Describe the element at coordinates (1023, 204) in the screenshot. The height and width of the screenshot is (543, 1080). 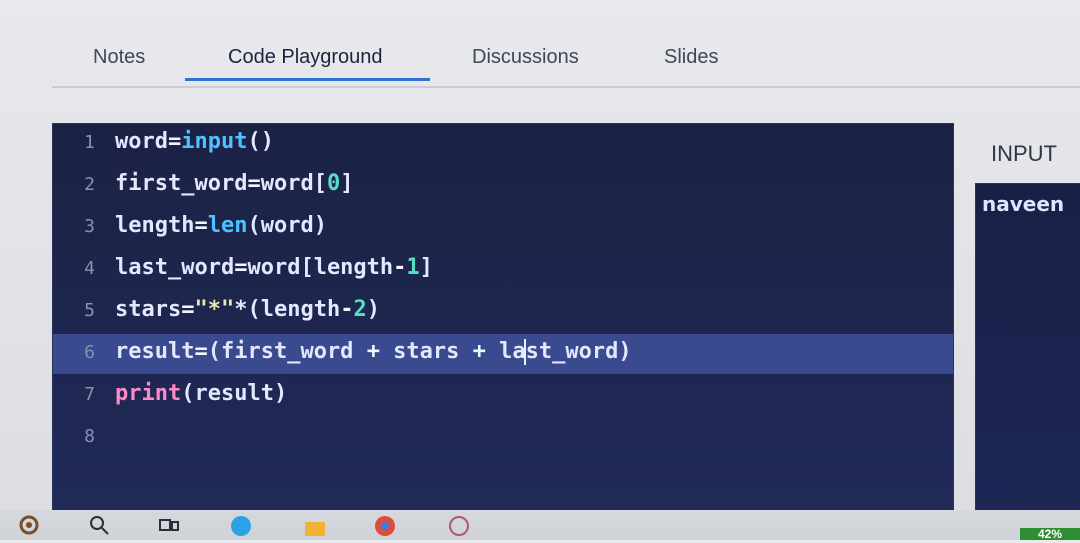
I see `input-value: naveen` at that location.